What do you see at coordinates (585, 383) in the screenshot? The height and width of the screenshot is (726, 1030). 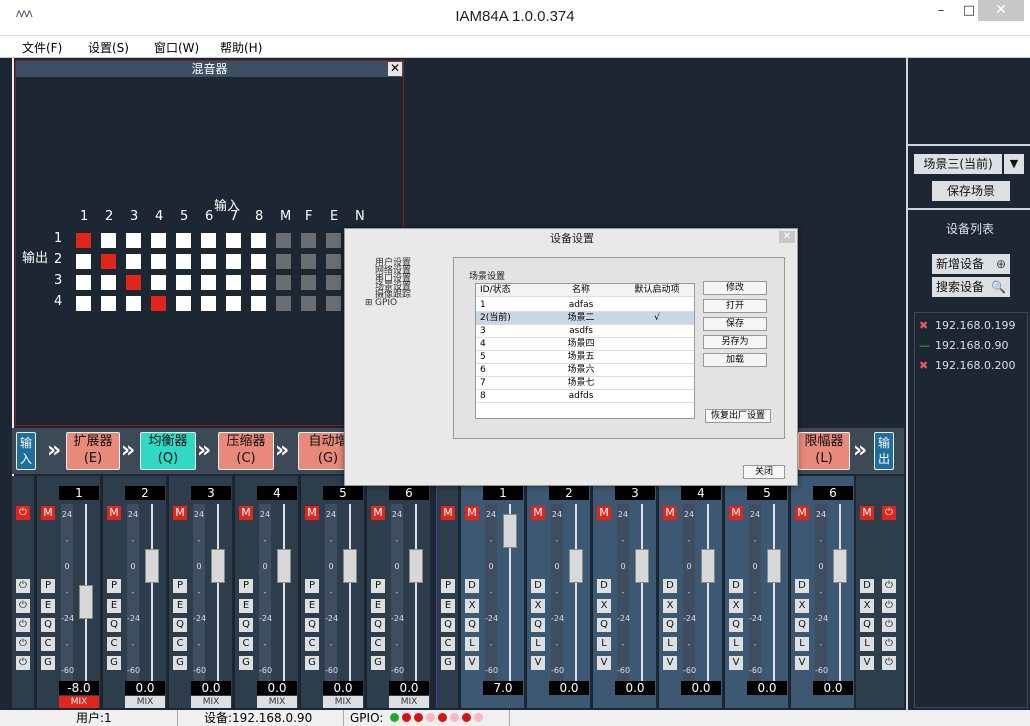 I see `table-row: 7 场景七` at bounding box center [585, 383].